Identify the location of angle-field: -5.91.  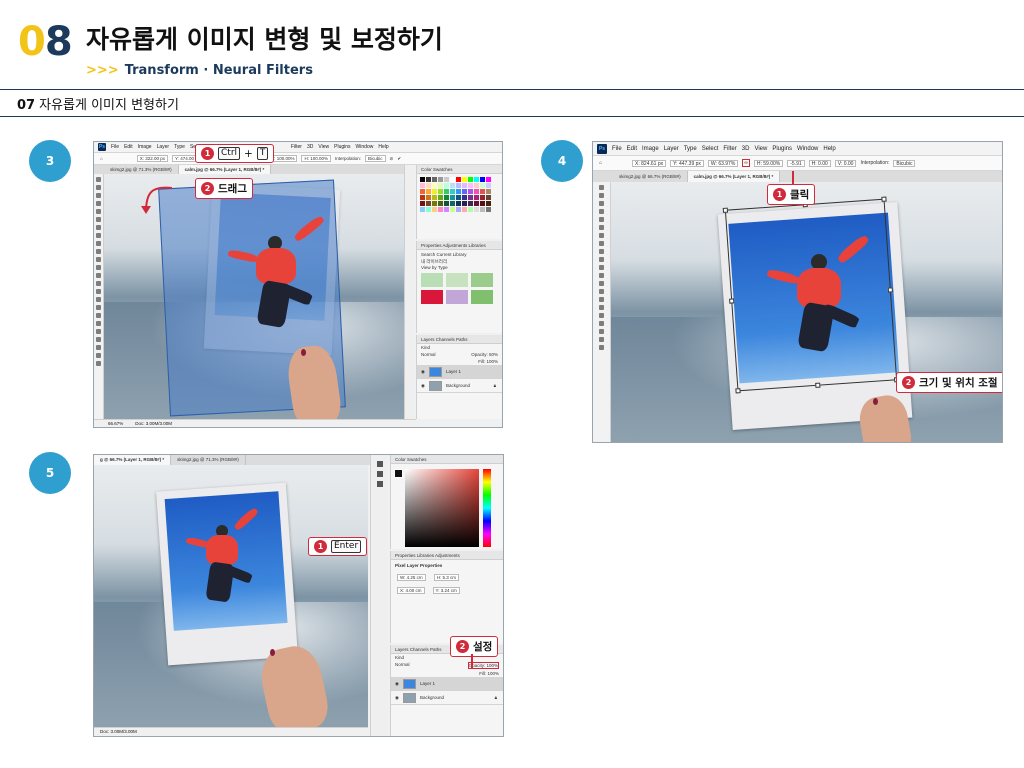
(796, 163).